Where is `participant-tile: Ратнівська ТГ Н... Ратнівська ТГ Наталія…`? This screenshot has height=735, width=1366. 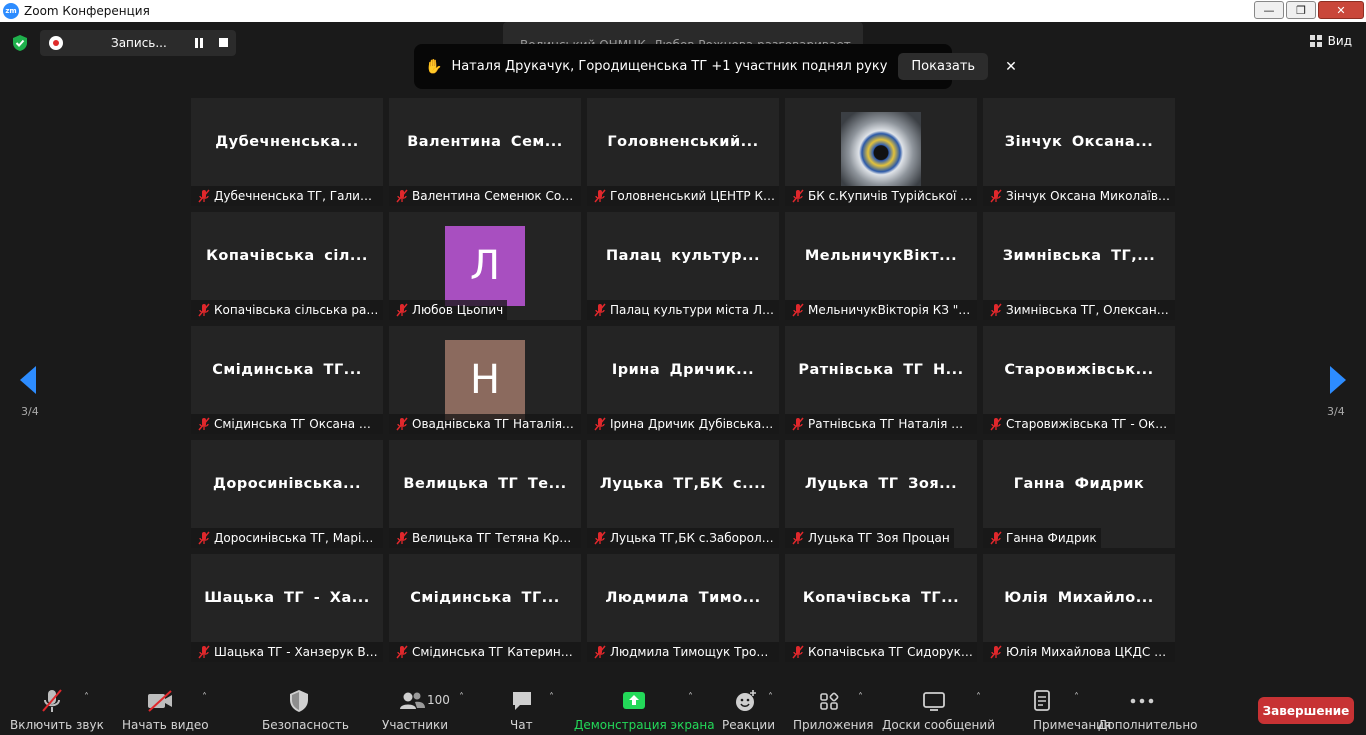
participant-tile: Ратнівська ТГ Н... Ратнівська ТГ Наталія… is located at coordinates (881, 380).